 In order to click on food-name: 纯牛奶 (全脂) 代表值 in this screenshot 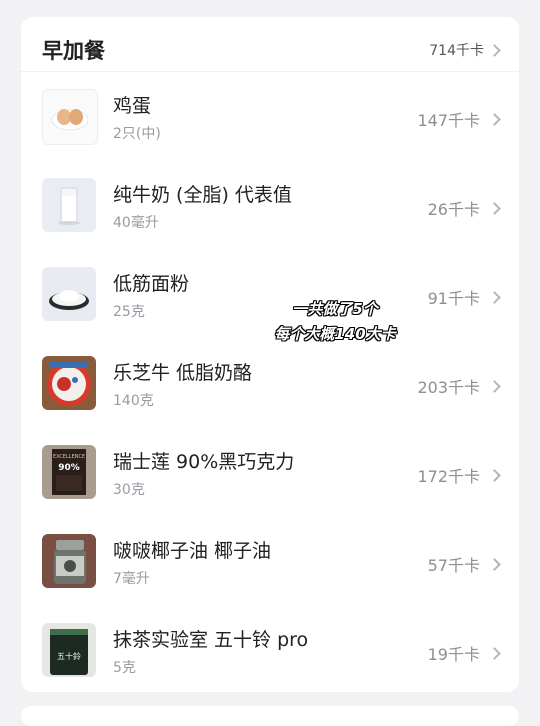, I will do `click(202, 195)`.